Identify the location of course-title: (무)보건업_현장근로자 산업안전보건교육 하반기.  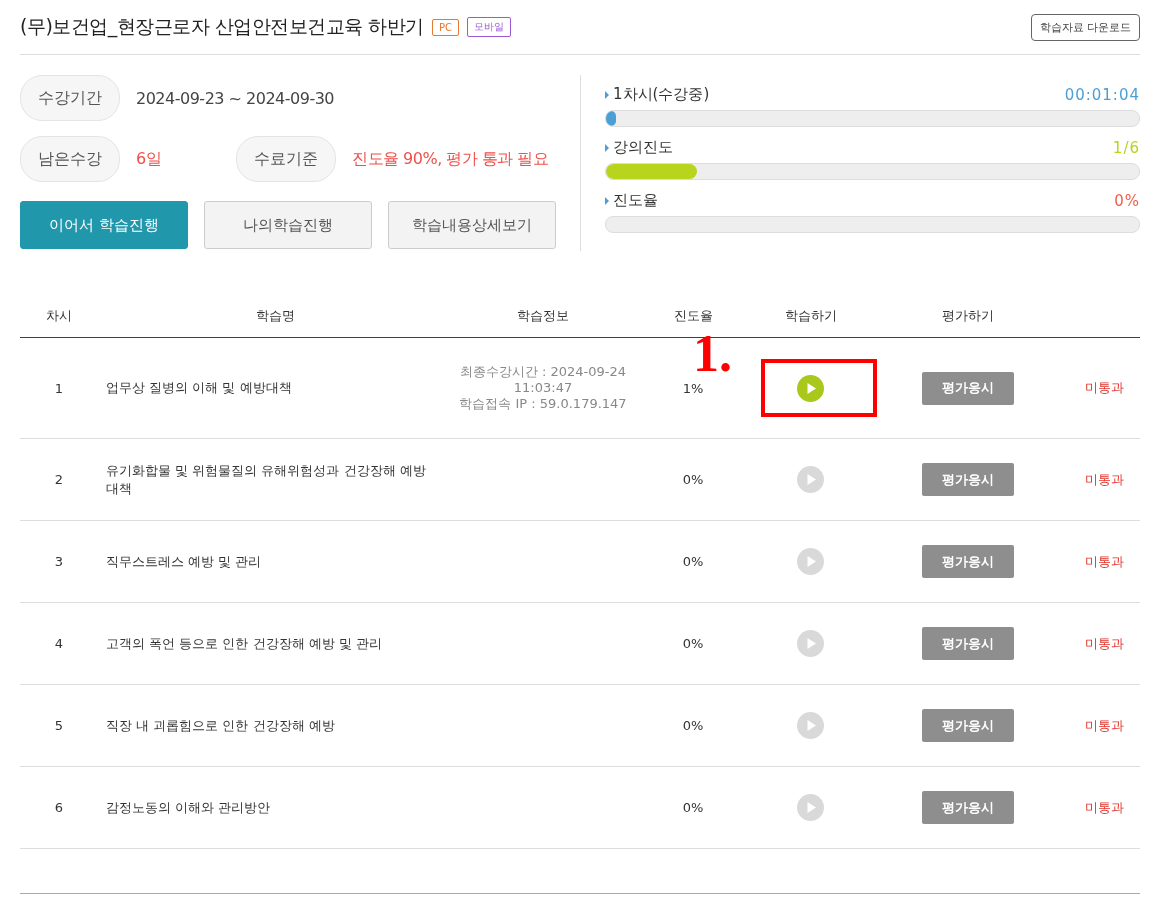
(222, 27).